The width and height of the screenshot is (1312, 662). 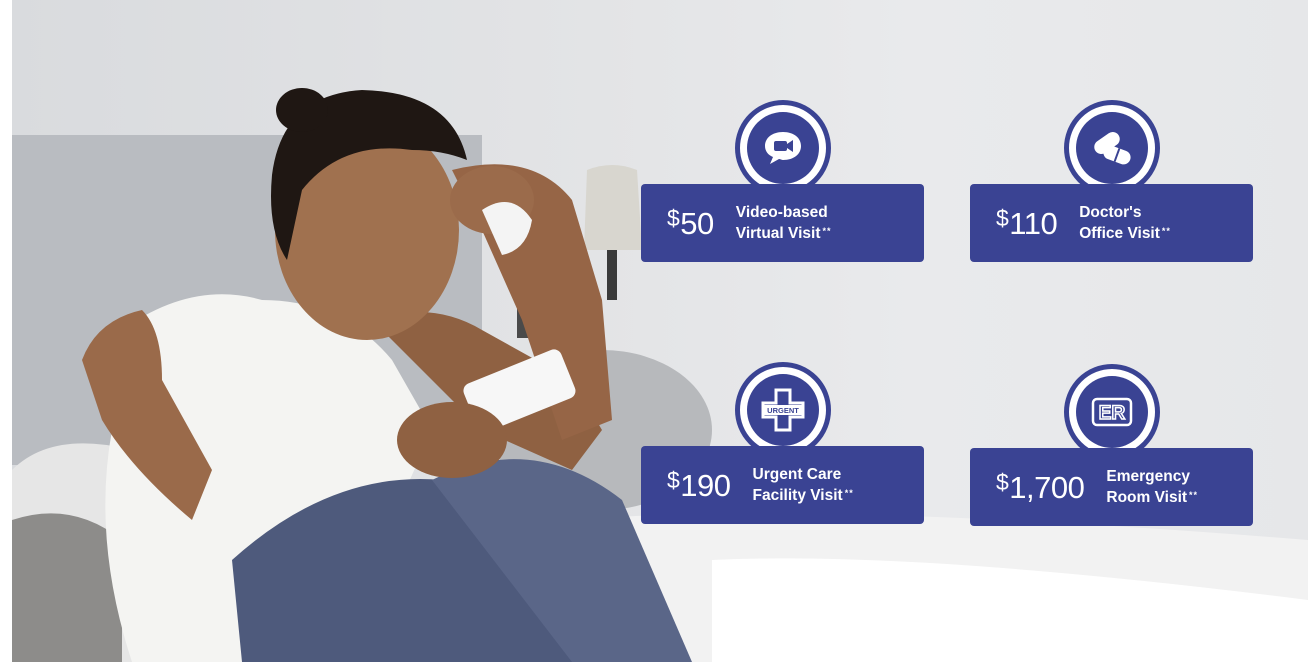 I want to click on doctor-visit-badge, so click(x=1111, y=148).